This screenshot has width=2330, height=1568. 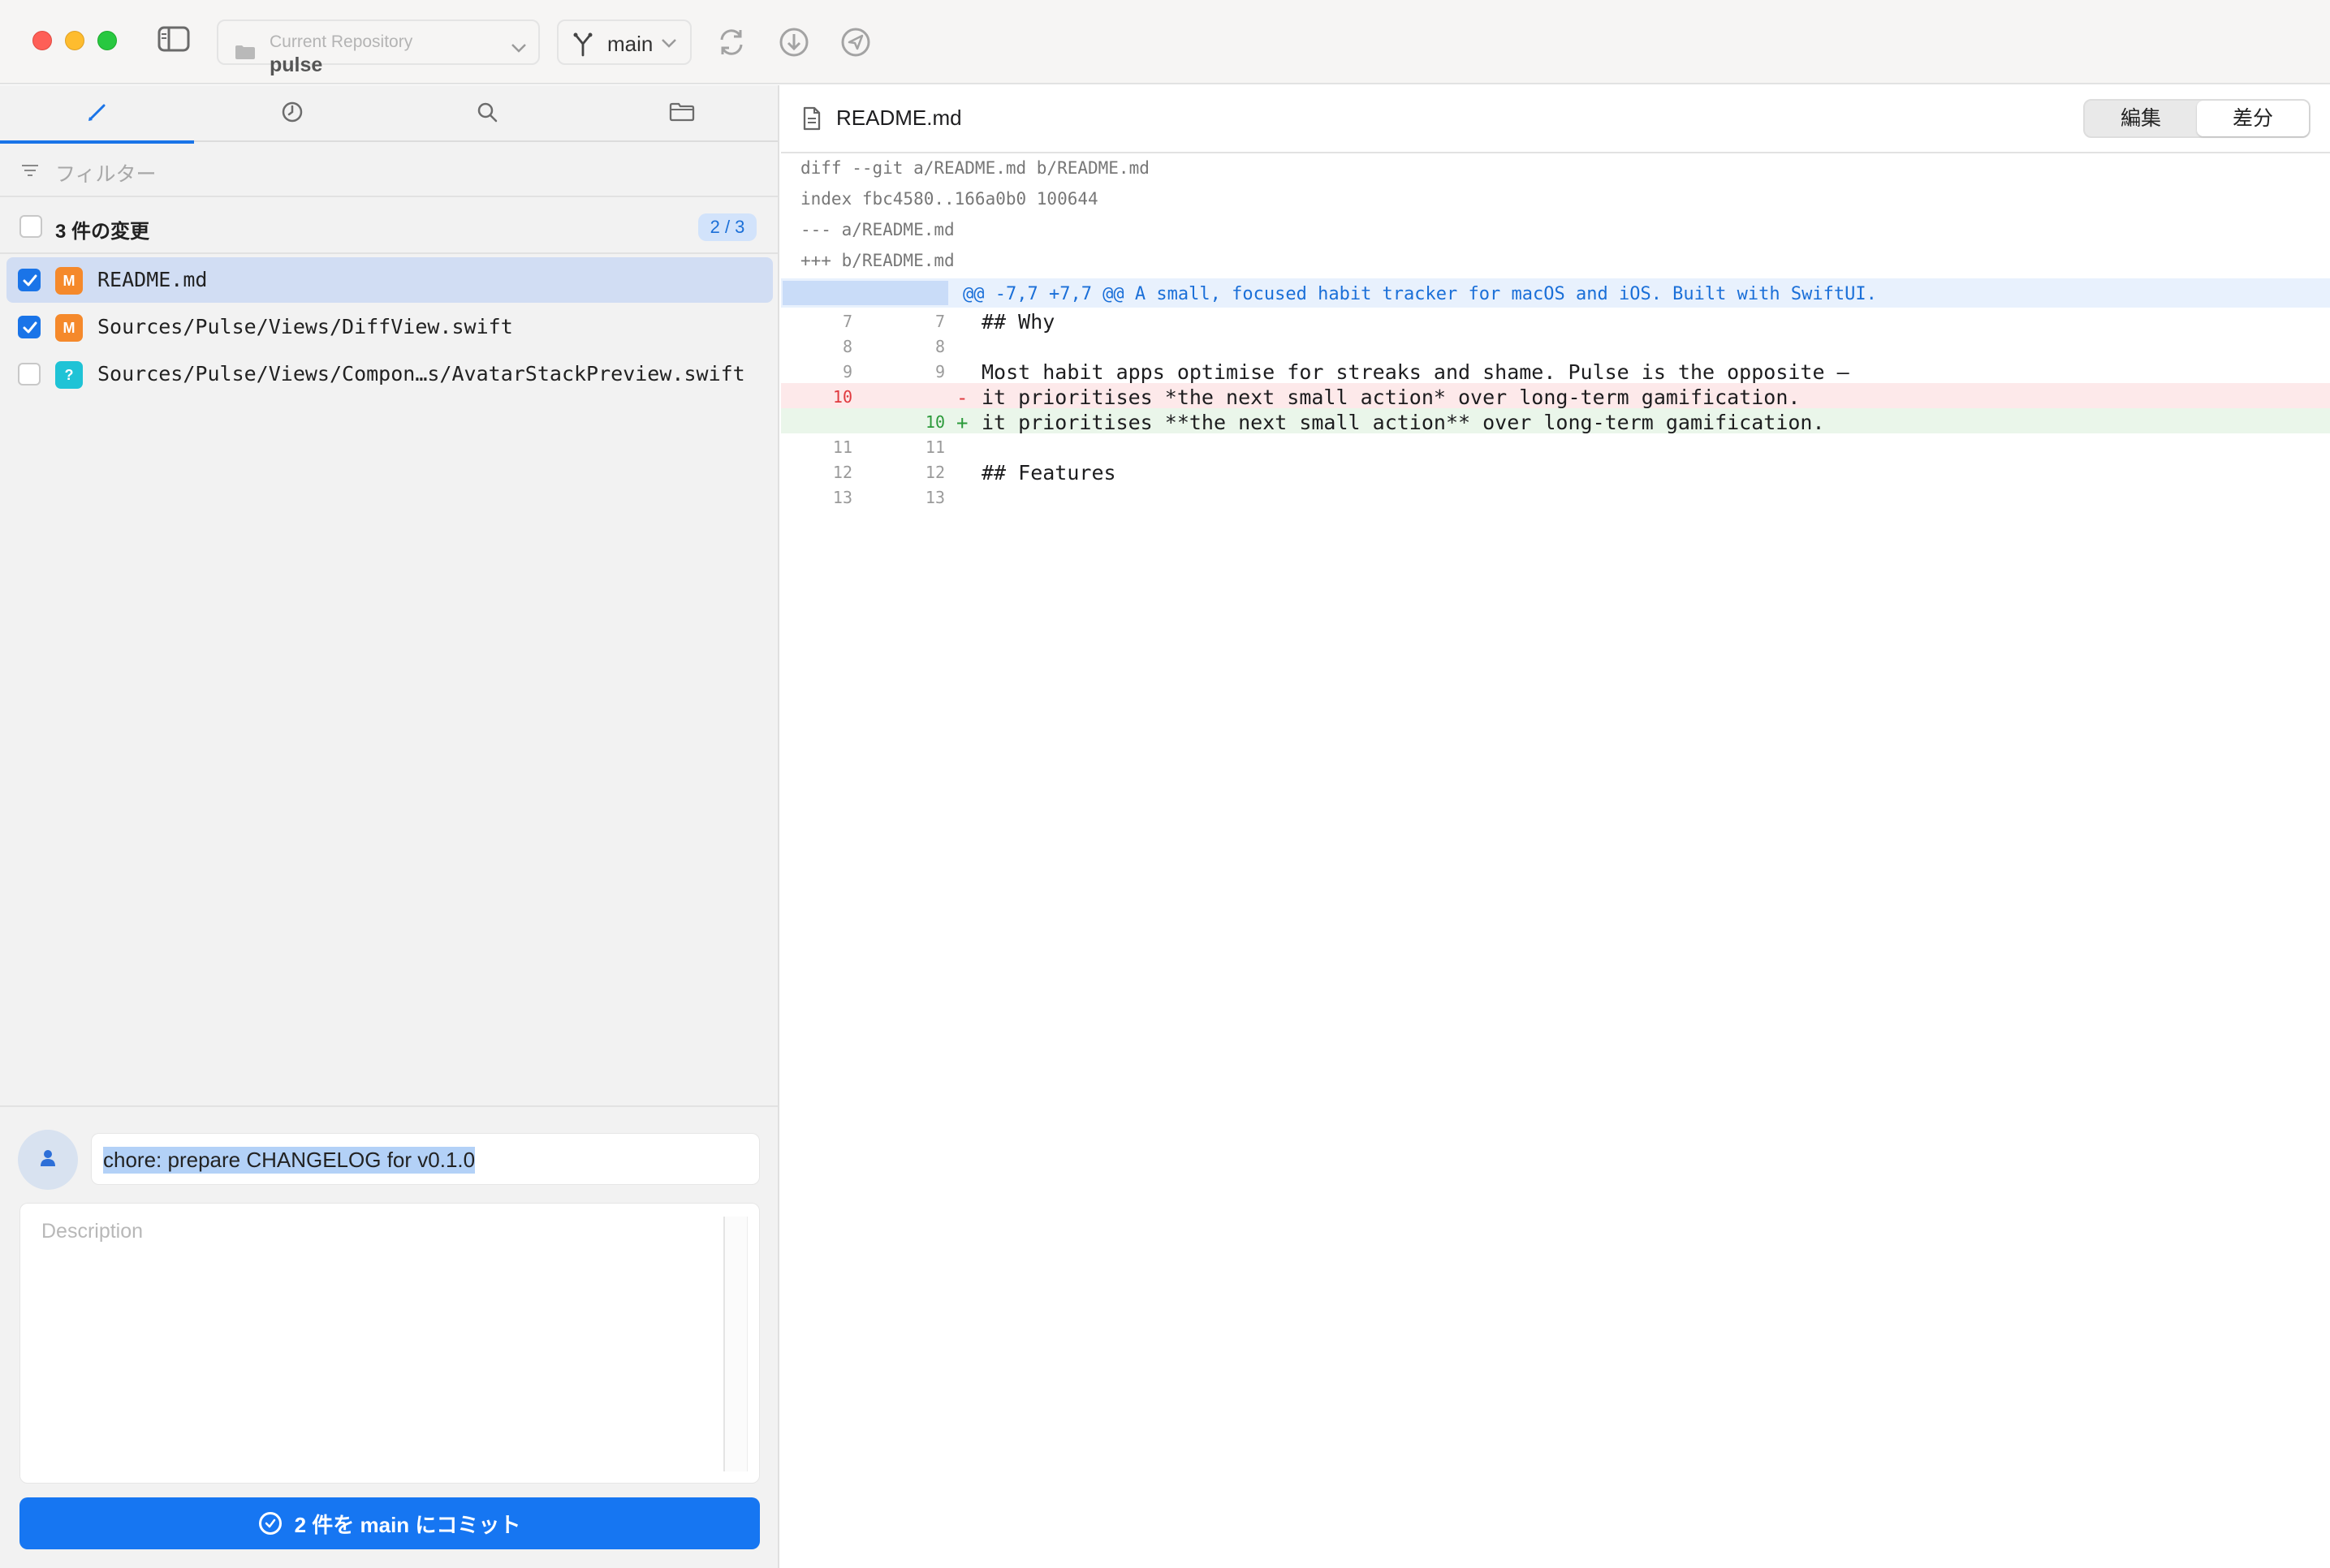 I want to click on changes-header: 3 件の変更 2 / 3, so click(x=389, y=227).